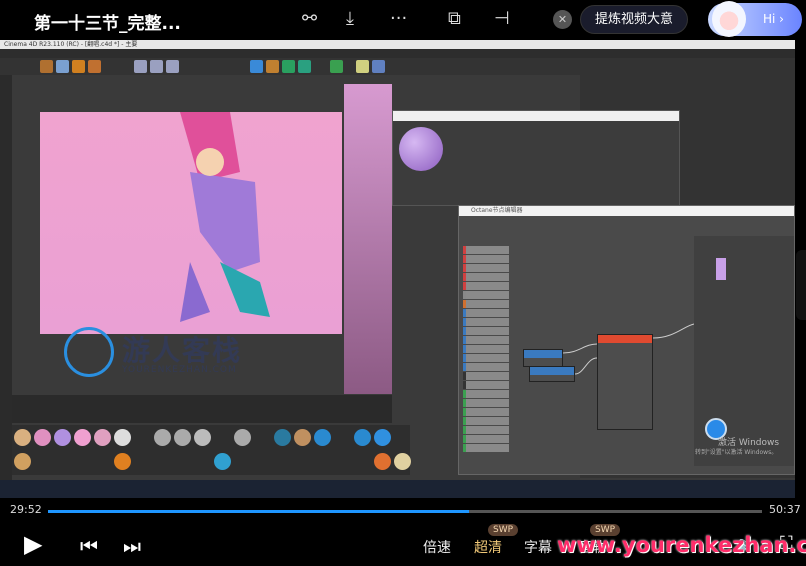 This screenshot has height=566, width=806. What do you see at coordinates (398, 18) in the screenshot?
I see `more-icon: ···` at bounding box center [398, 18].